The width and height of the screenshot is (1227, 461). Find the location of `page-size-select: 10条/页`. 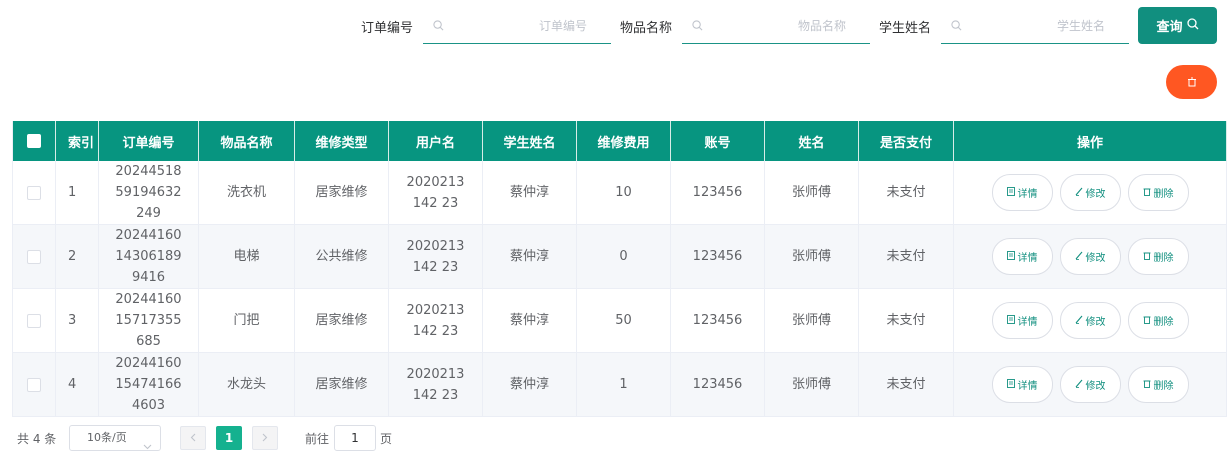

page-size-select: 10条/页 is located at coordinates (115, 438).